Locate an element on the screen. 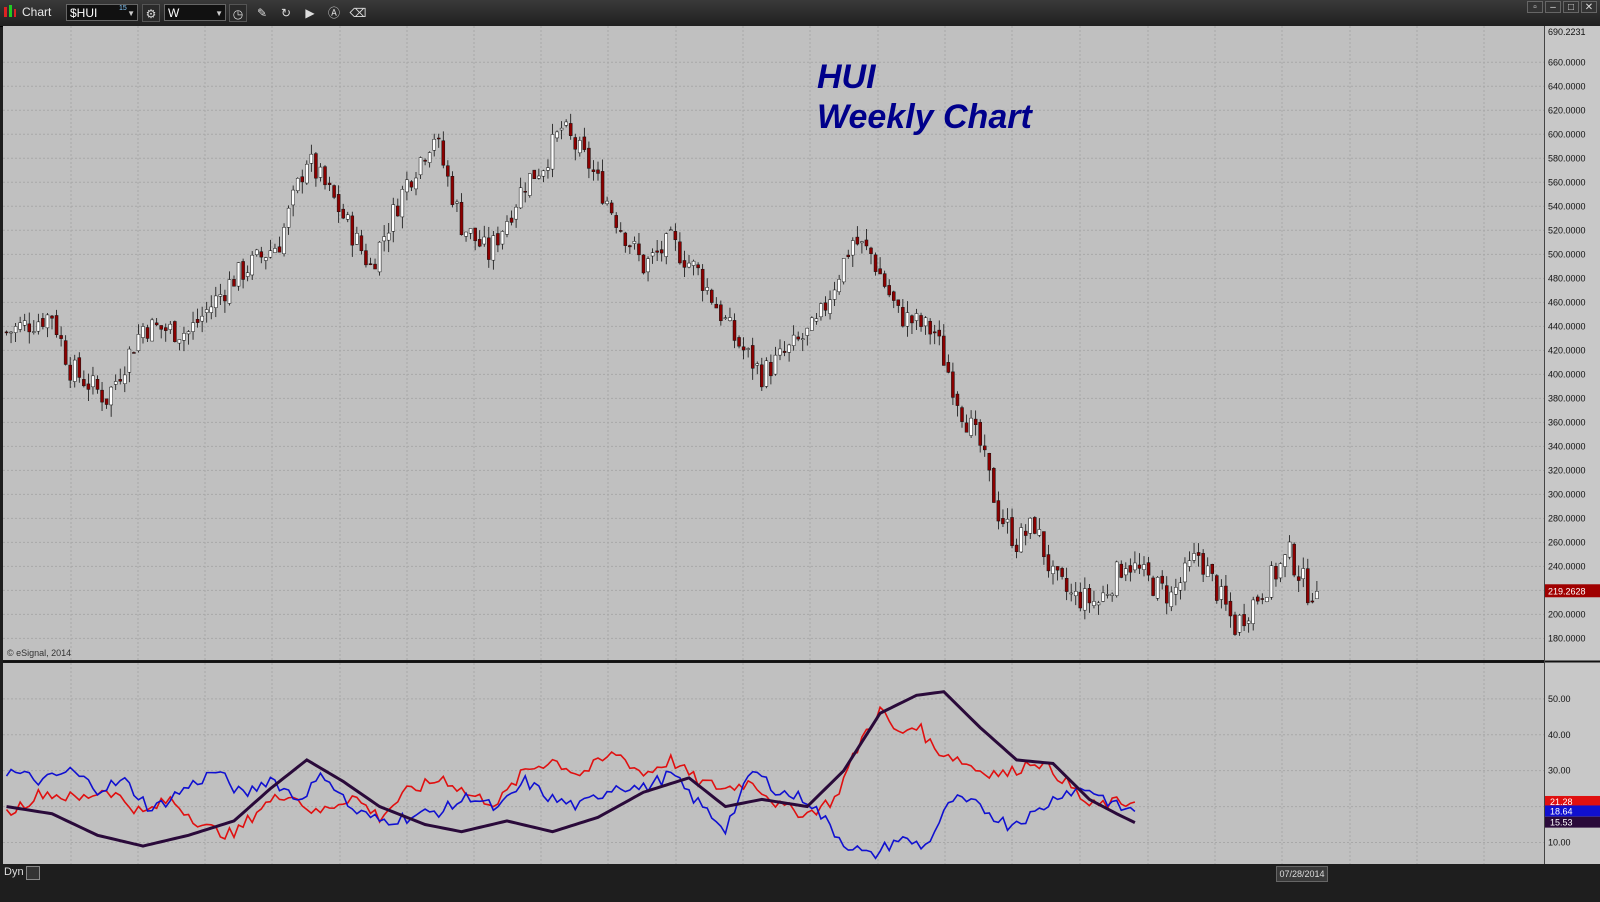 This screenshot has width=1600, height=902. maximize-icon: □ is located at coordinates (1571, 7).